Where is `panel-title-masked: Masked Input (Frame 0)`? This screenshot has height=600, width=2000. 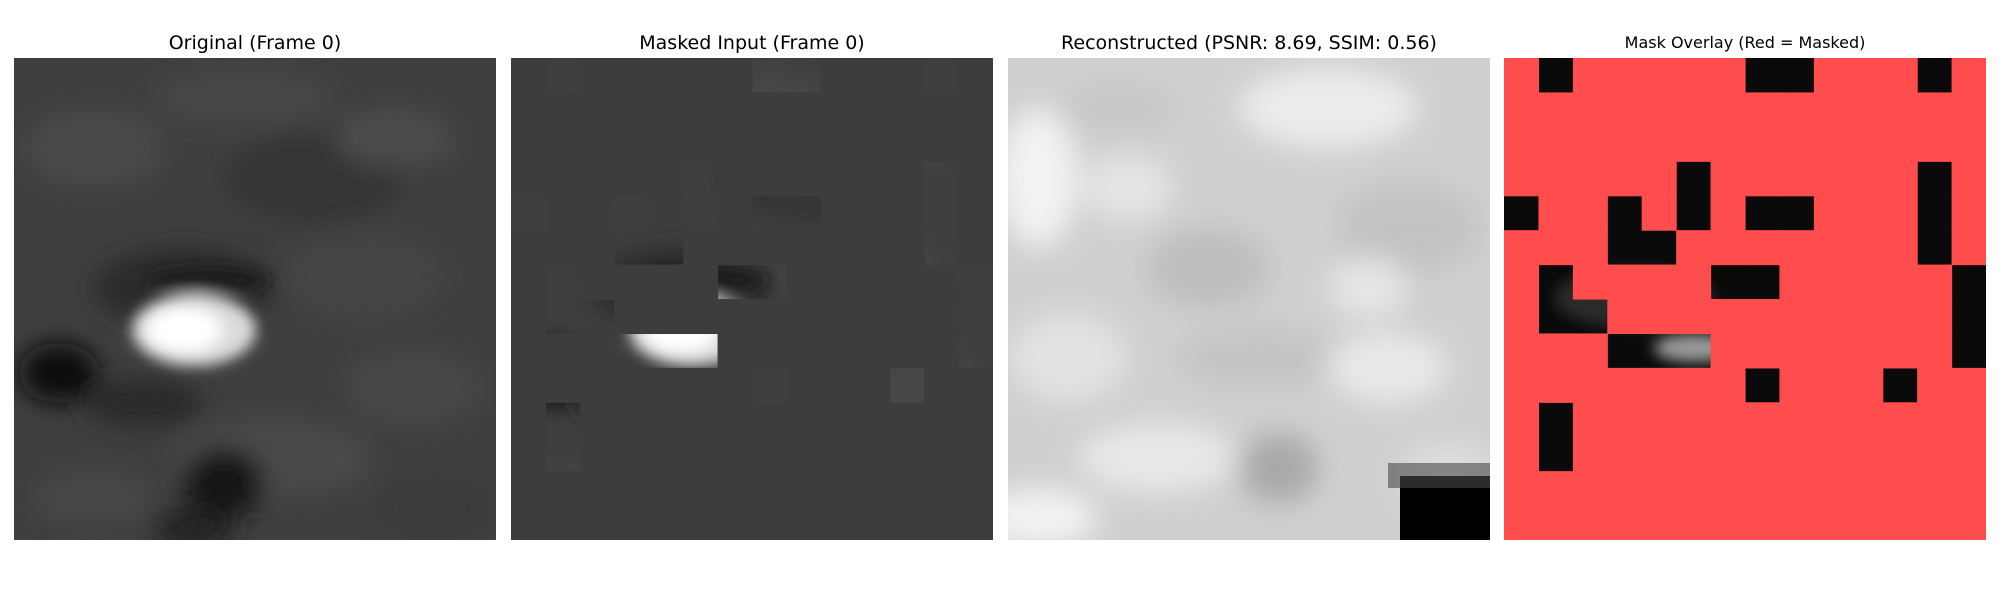 panel-title-masked: Masked Input (Frame 0) is located at coordinates (752, 43).